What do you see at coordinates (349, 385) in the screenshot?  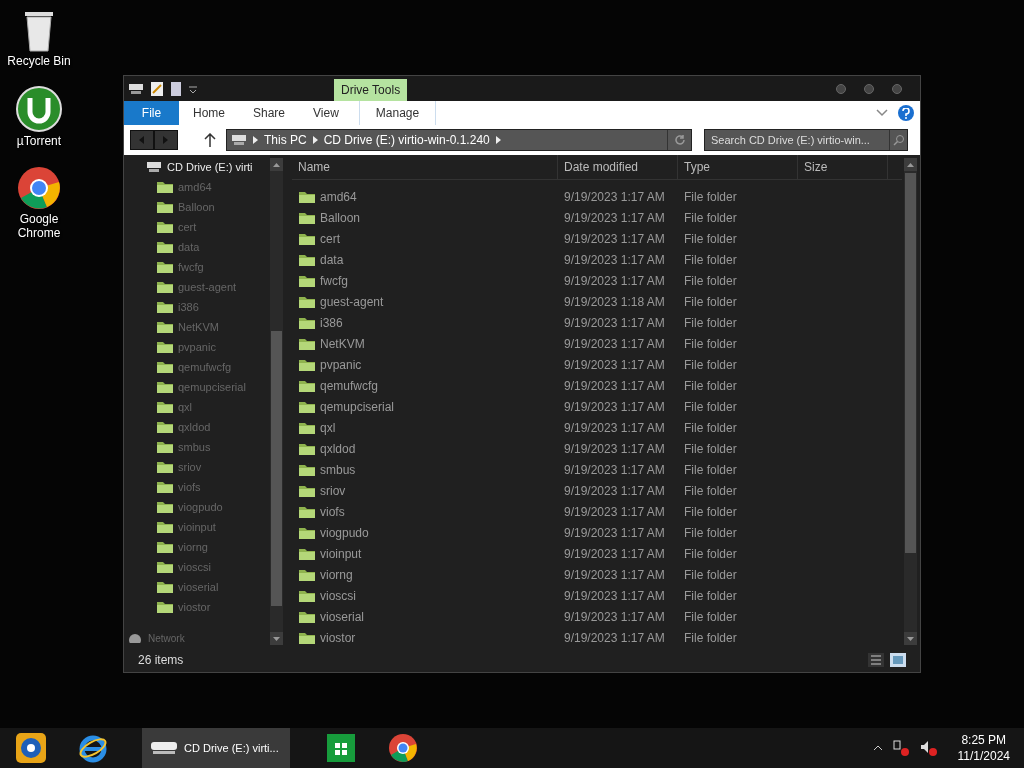 I see `file-name: qemufwcfg` at bounding box center [349, 385].